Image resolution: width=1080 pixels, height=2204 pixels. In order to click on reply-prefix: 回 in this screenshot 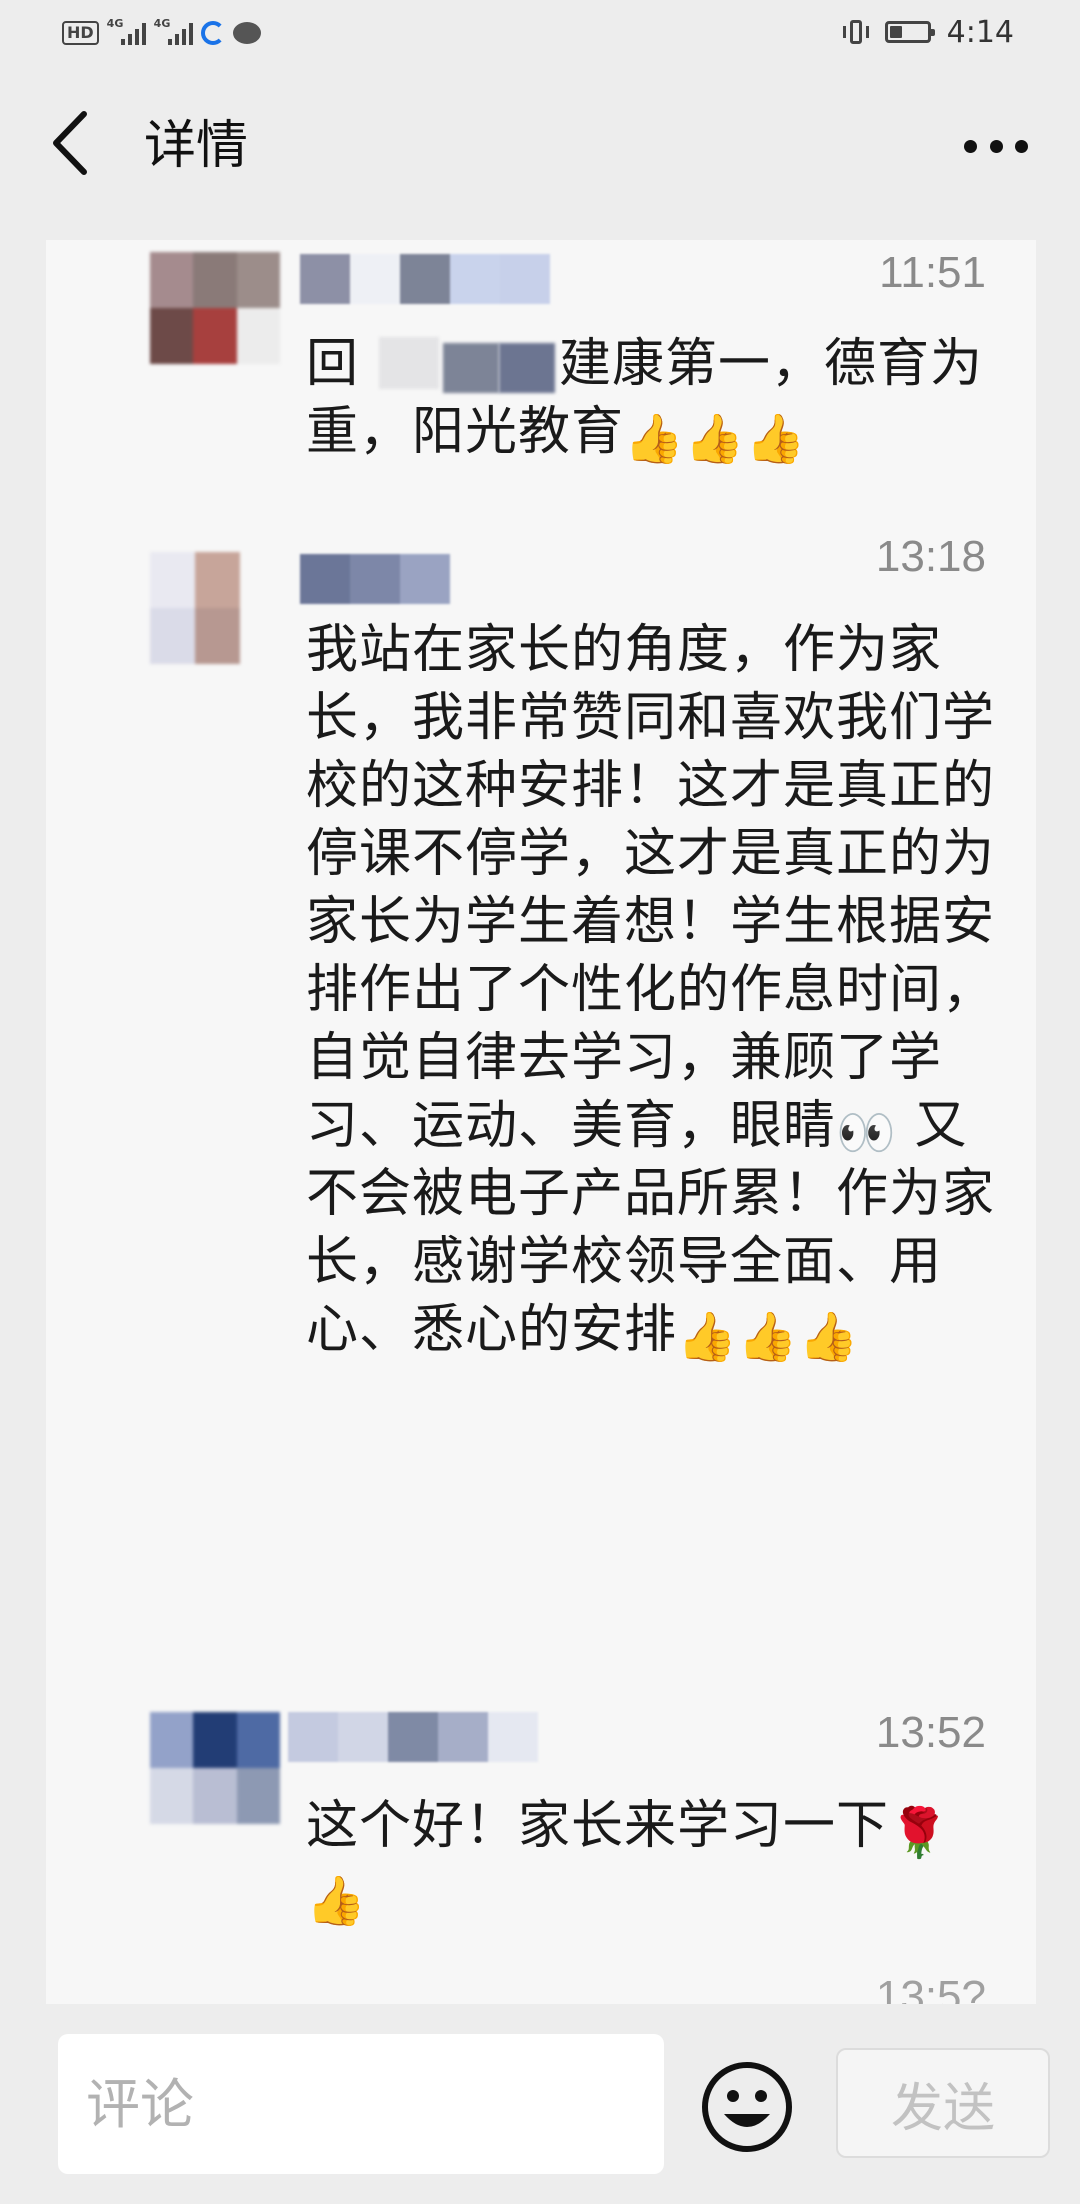, I will do `click(333, 364)`.